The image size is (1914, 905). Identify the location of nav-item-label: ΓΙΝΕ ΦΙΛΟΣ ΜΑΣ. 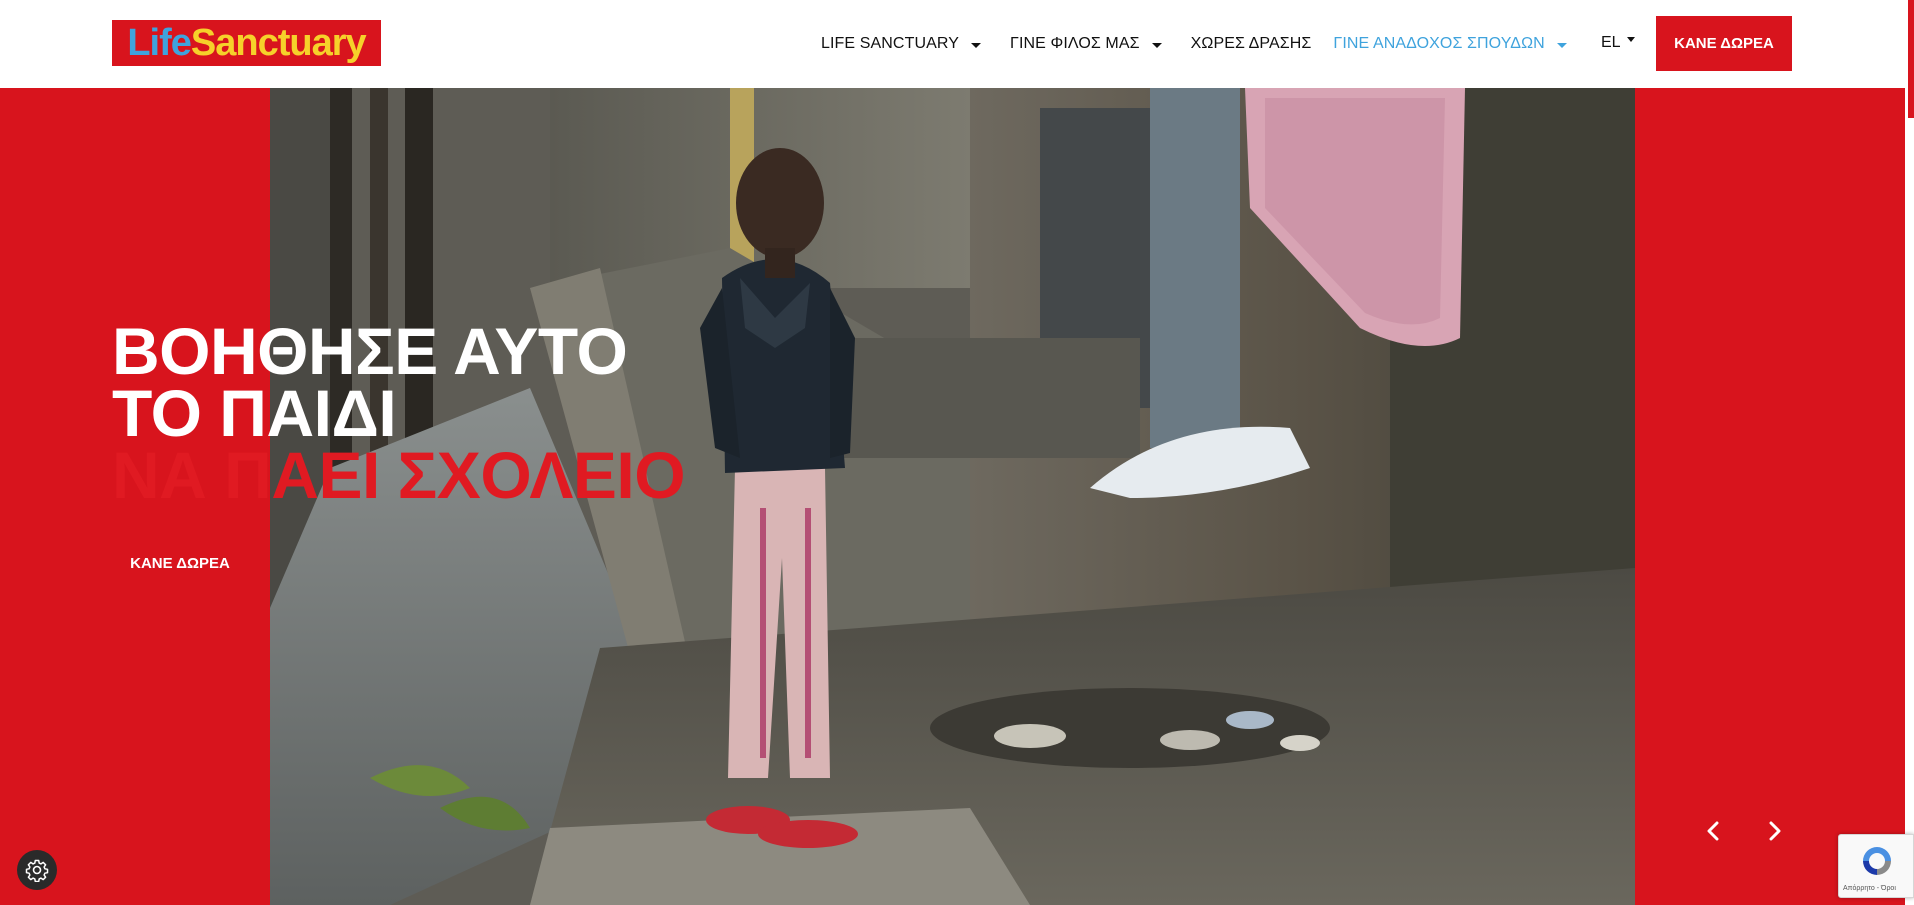
(1075, 43).